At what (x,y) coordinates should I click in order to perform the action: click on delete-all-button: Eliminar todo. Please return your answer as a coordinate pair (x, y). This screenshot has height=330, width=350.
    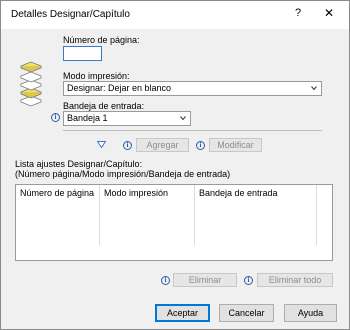
    Looking at the image, I should click on (295, 280).